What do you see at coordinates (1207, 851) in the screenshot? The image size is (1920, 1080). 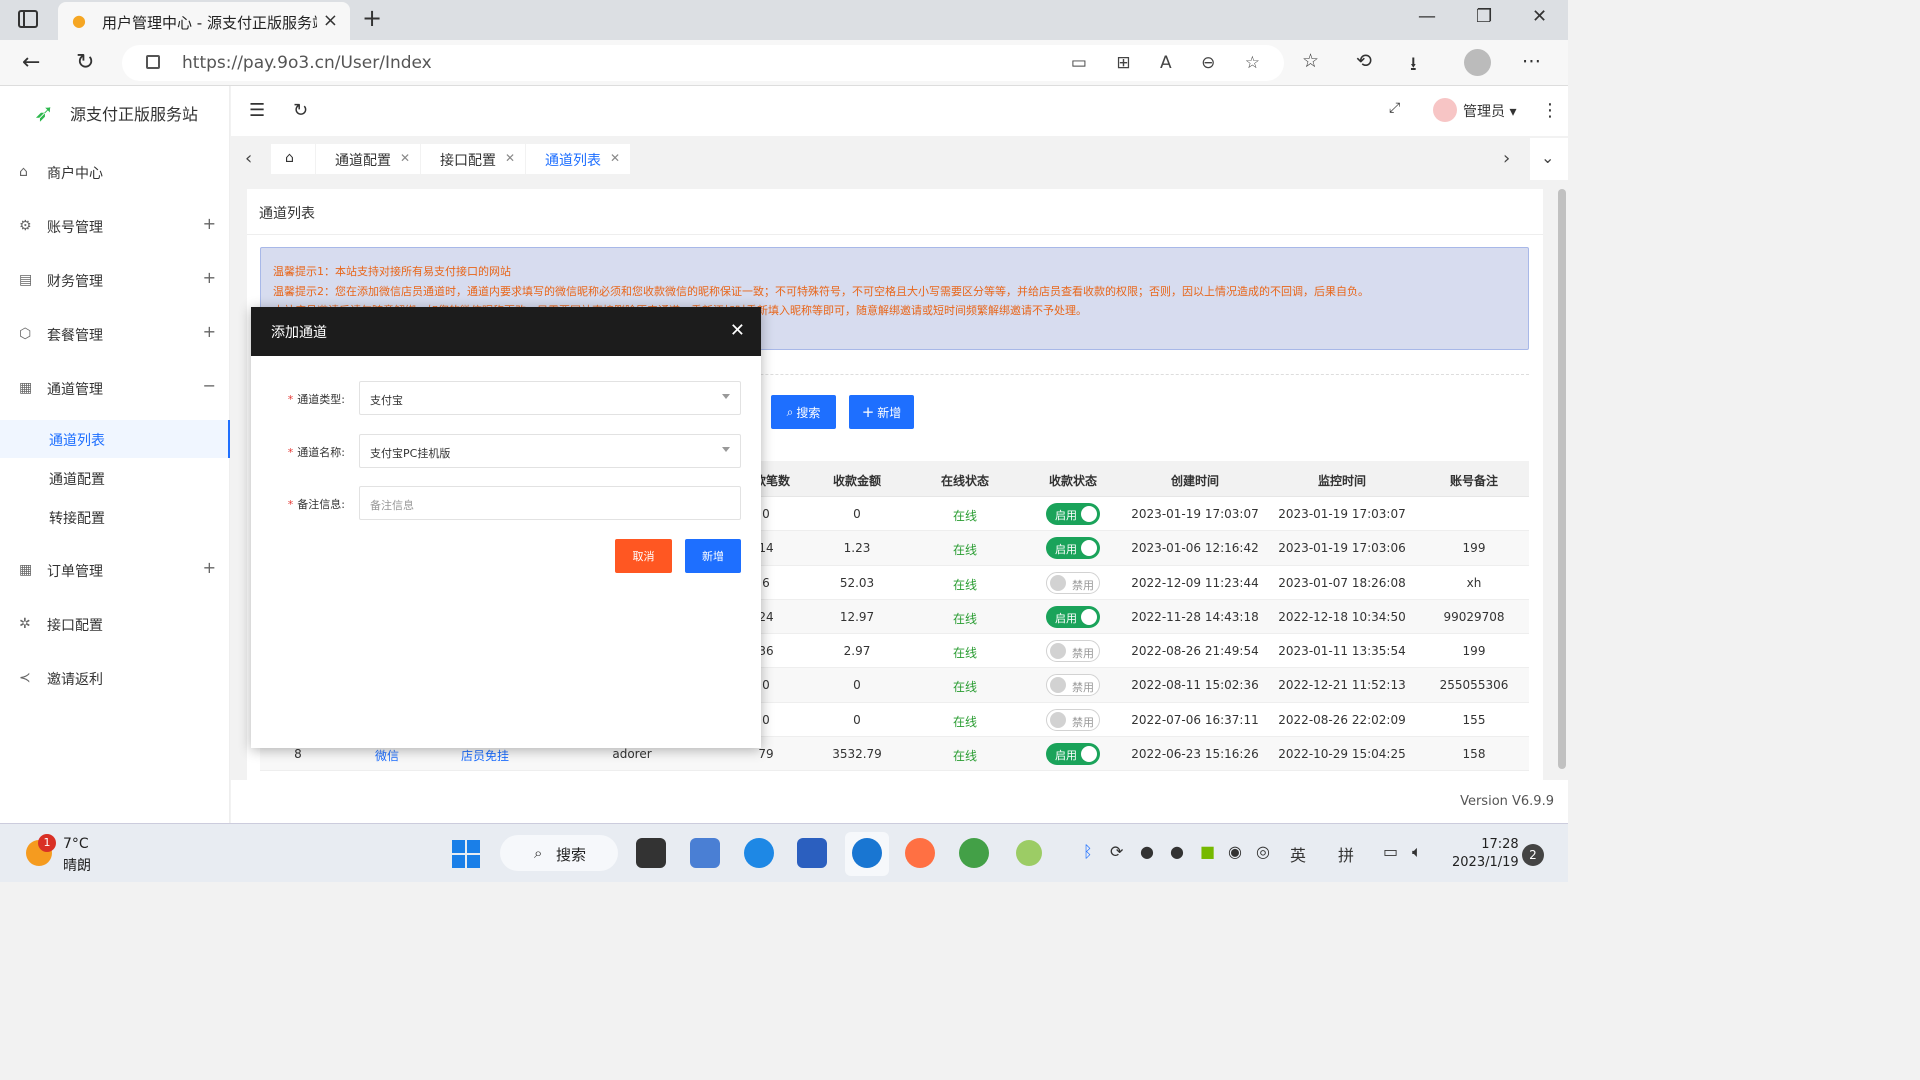 I see `nvidia-icon: ■` at bounding box center [1207, 851].